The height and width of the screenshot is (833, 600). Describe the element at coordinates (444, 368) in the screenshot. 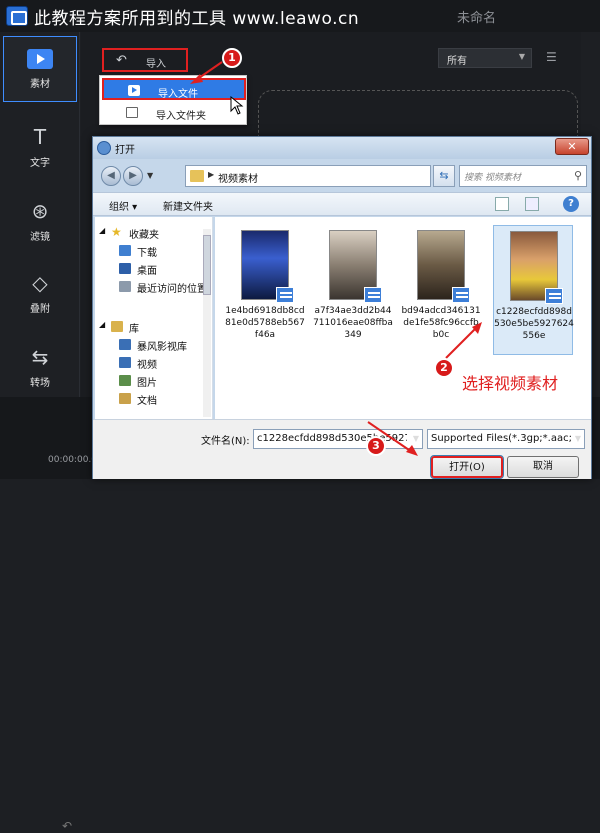

I see `step-badge-2: 2` at that location.